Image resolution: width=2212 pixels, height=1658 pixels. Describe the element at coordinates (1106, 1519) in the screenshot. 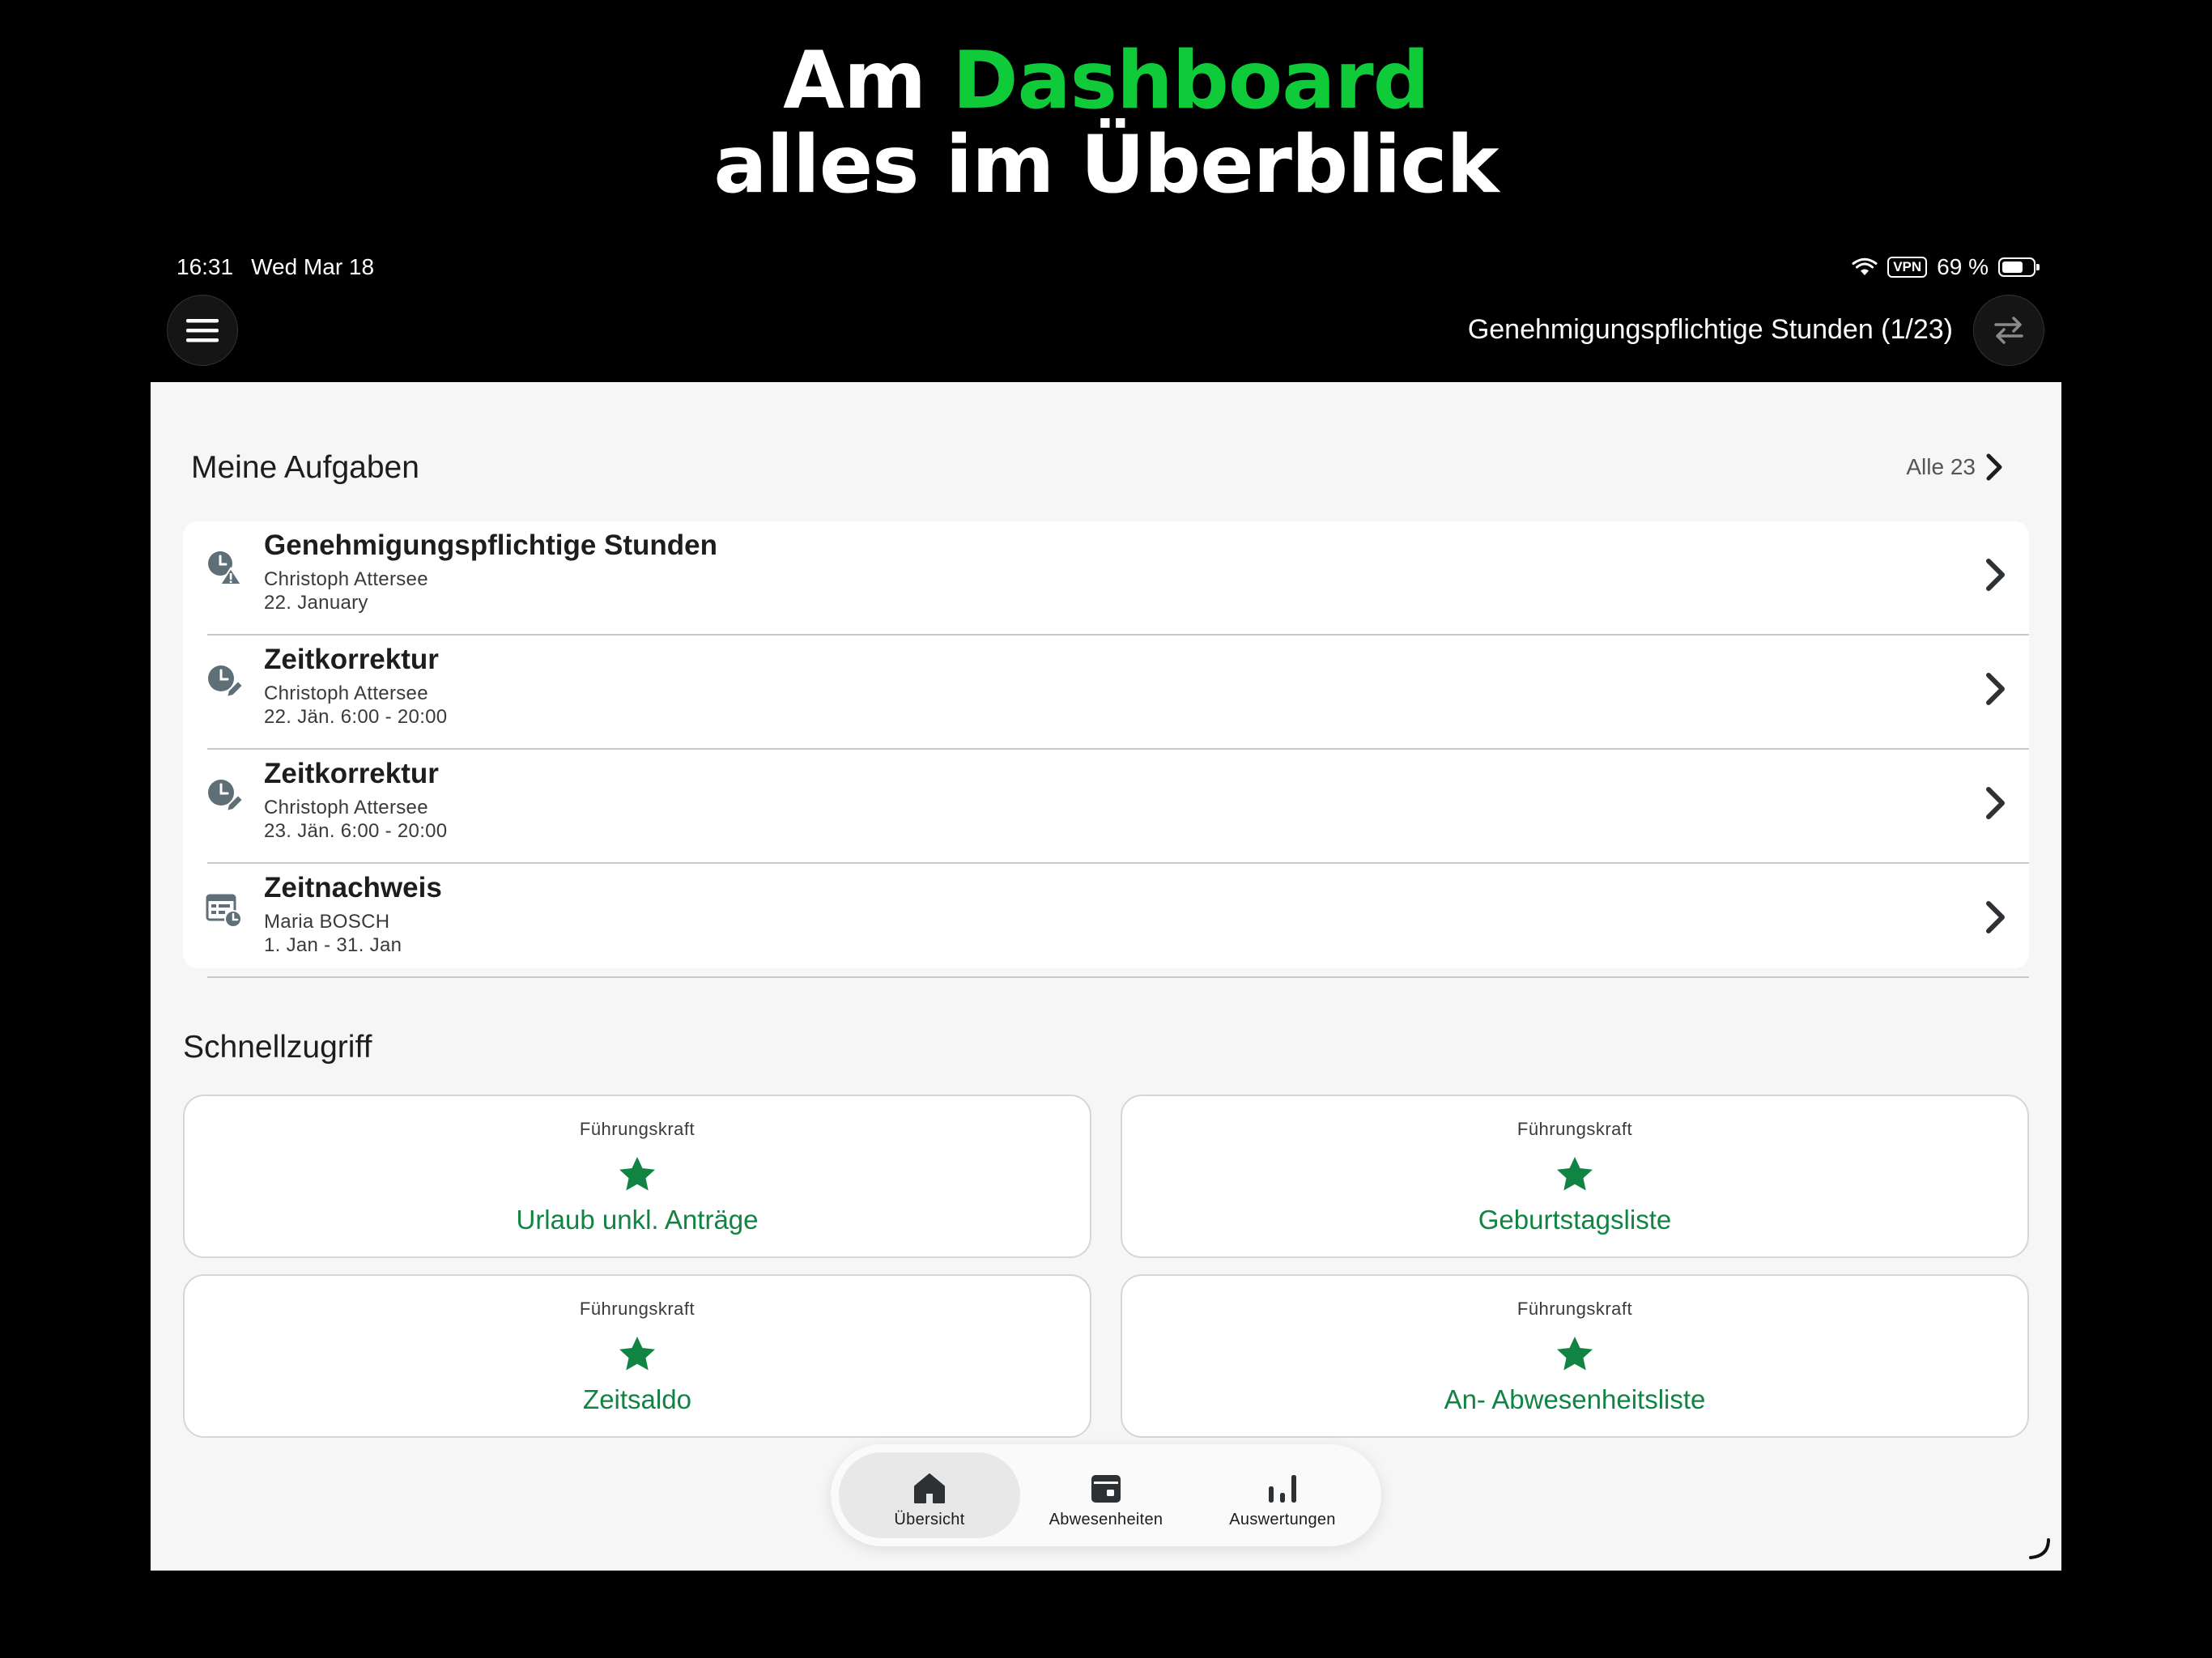

I see `tab-label: Abwesenheiten` at that location.